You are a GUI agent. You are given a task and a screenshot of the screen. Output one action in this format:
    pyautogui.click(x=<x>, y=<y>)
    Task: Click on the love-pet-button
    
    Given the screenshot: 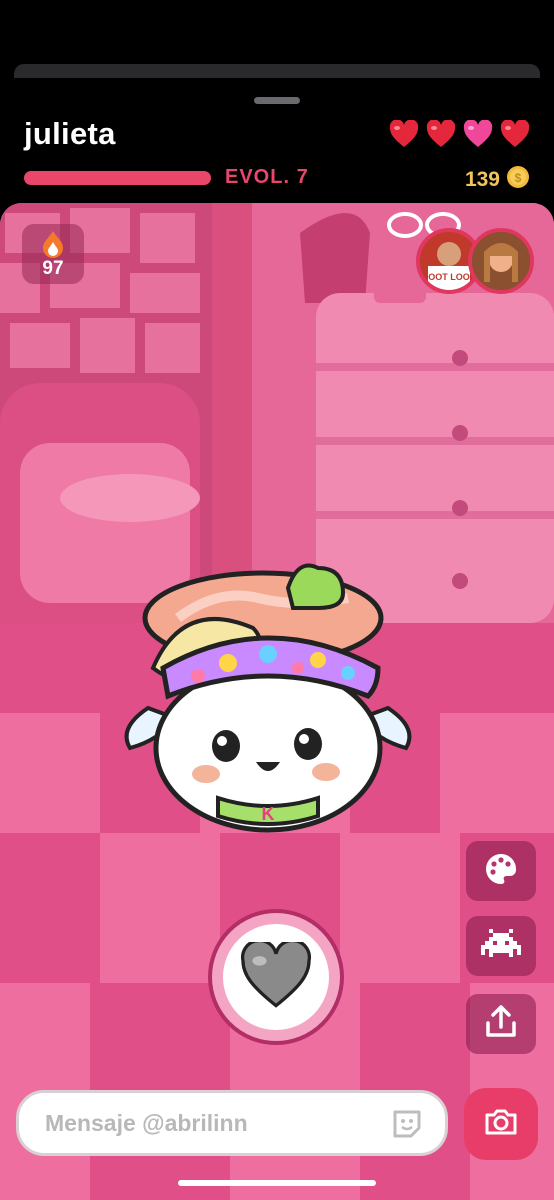 What is the action you would take?
    pyautogui.click(x=276, y=977)
    